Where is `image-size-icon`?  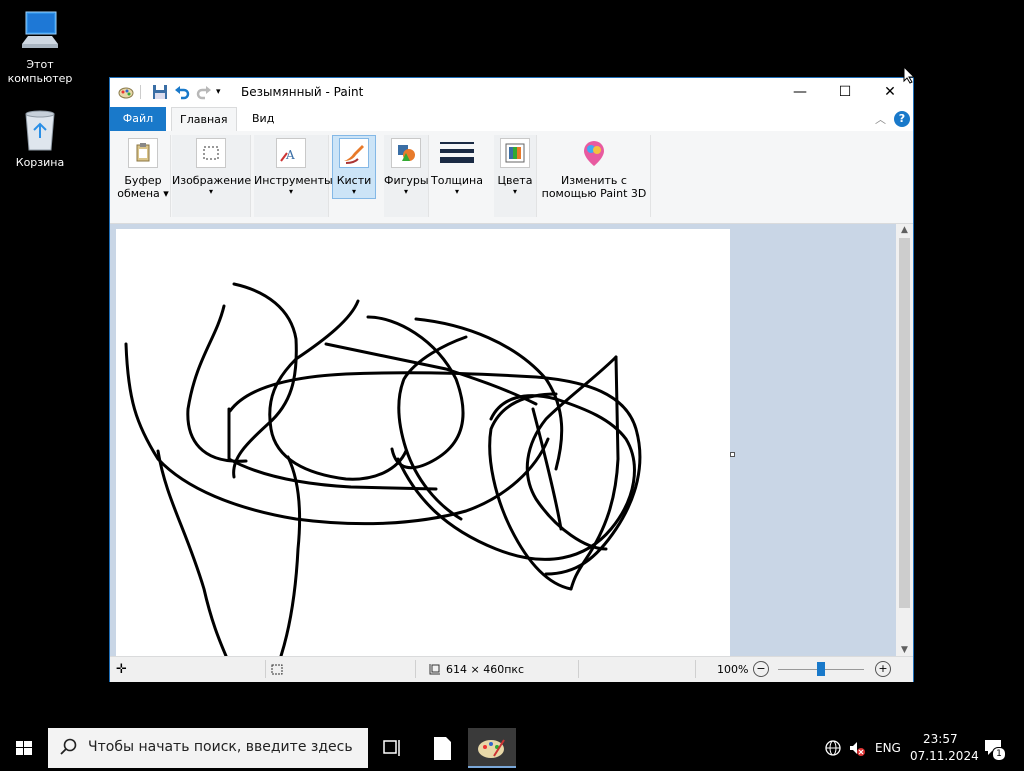
image-size-icon is located at coordinates (434, 670).